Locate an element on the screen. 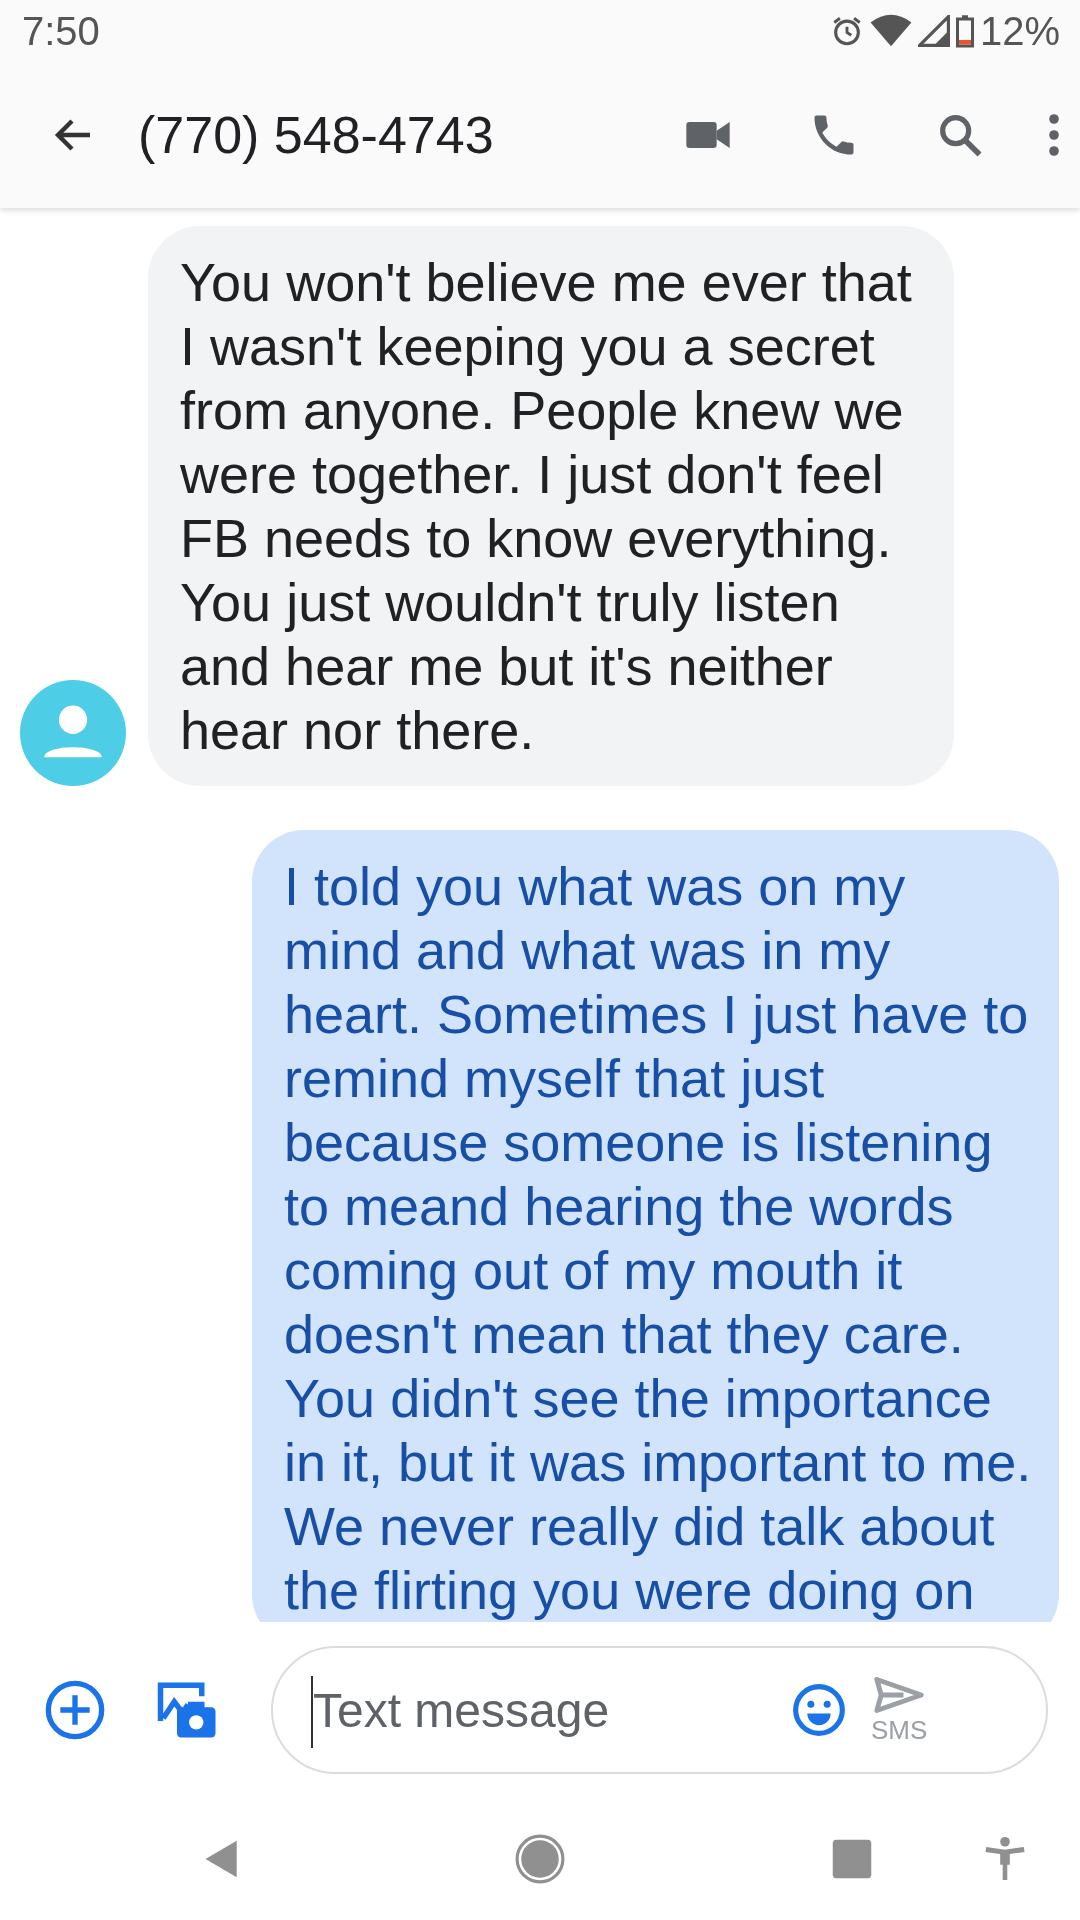  add-icon is located at coordinates (75, 1710).